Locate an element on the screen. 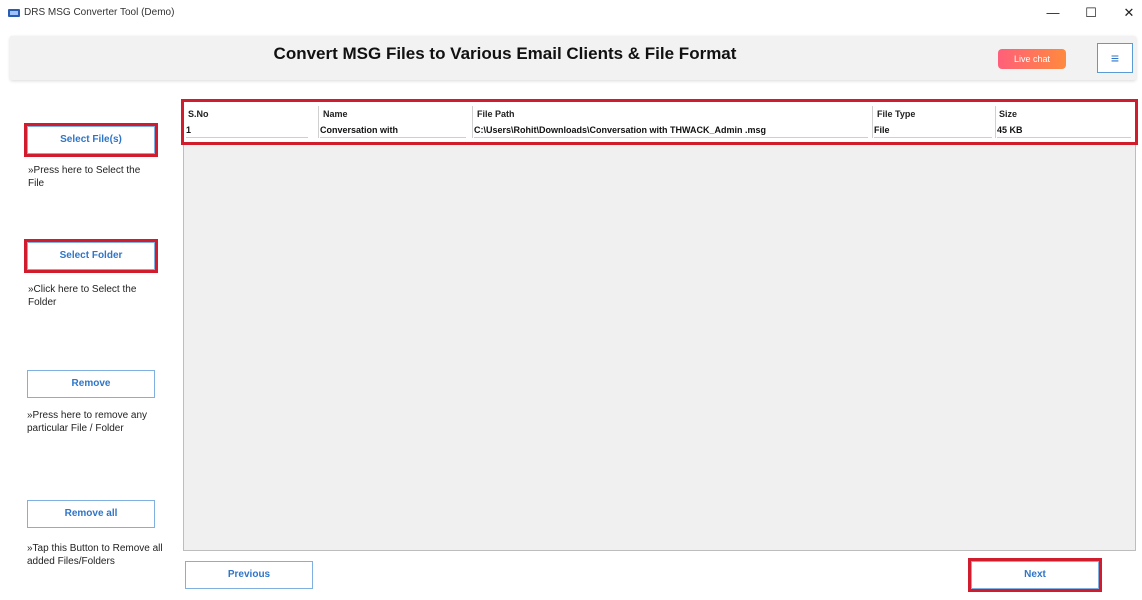 The width and height of the screenshot is (1142, 600). maximize-button: ☐ is located at coordinates (1091, 13).